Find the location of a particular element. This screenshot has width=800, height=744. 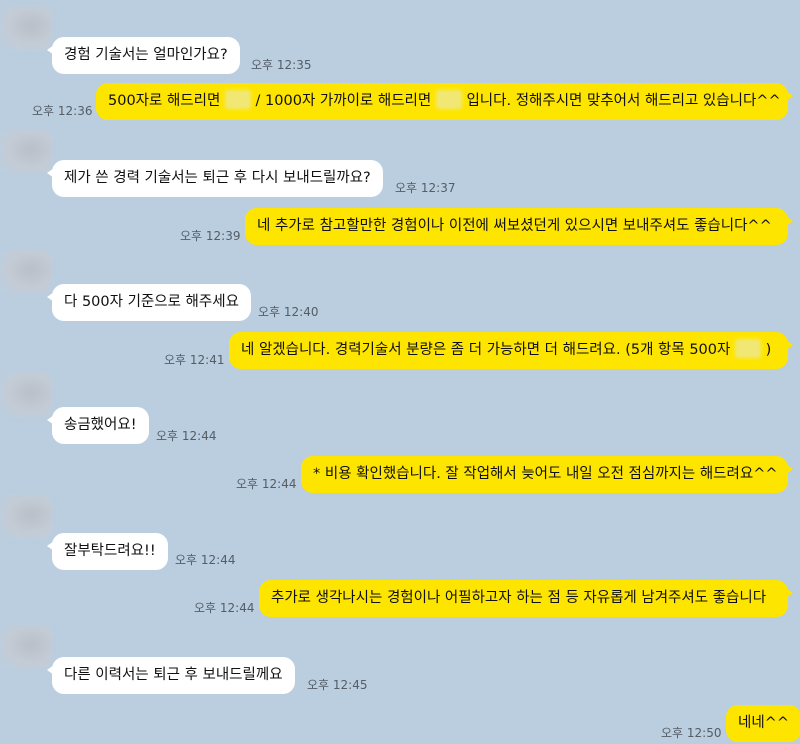

message-time: 오후 12:37 is located at coordinates (425, 188).